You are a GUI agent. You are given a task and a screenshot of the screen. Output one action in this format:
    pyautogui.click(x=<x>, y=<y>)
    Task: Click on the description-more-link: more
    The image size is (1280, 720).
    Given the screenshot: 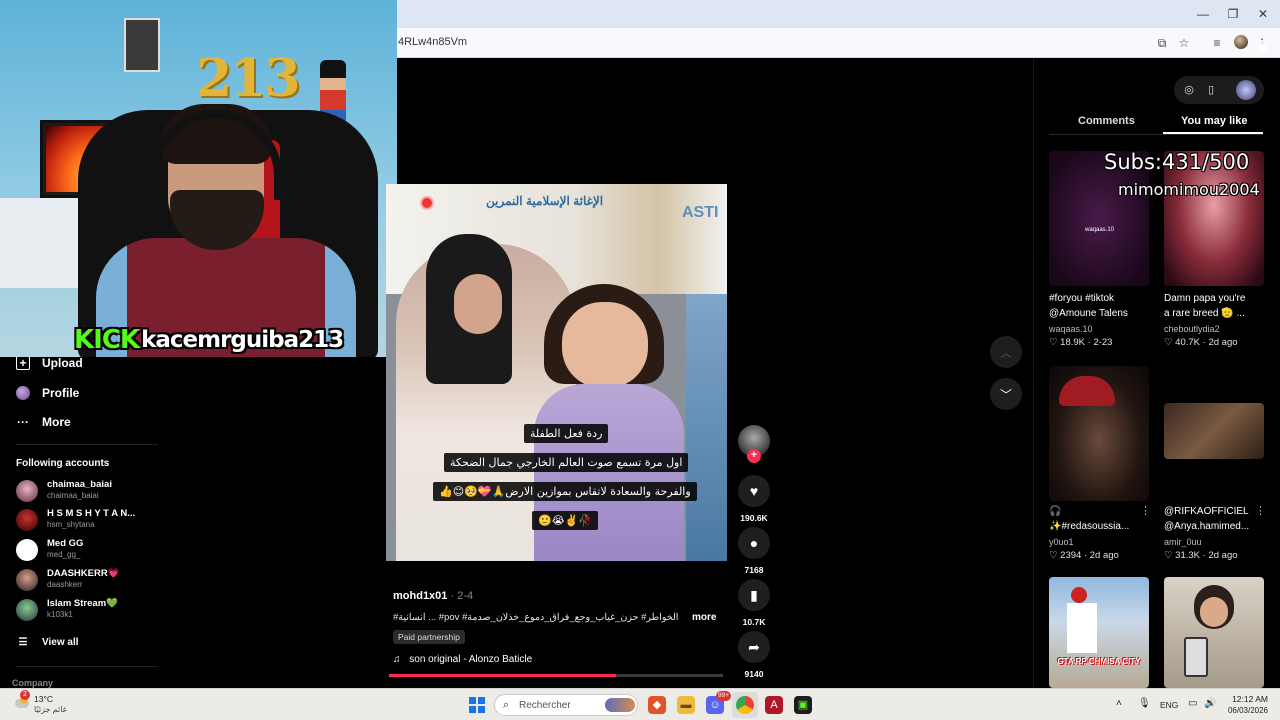 What is the action you would take?
    pyautogui.click(x=704, y=617)
    